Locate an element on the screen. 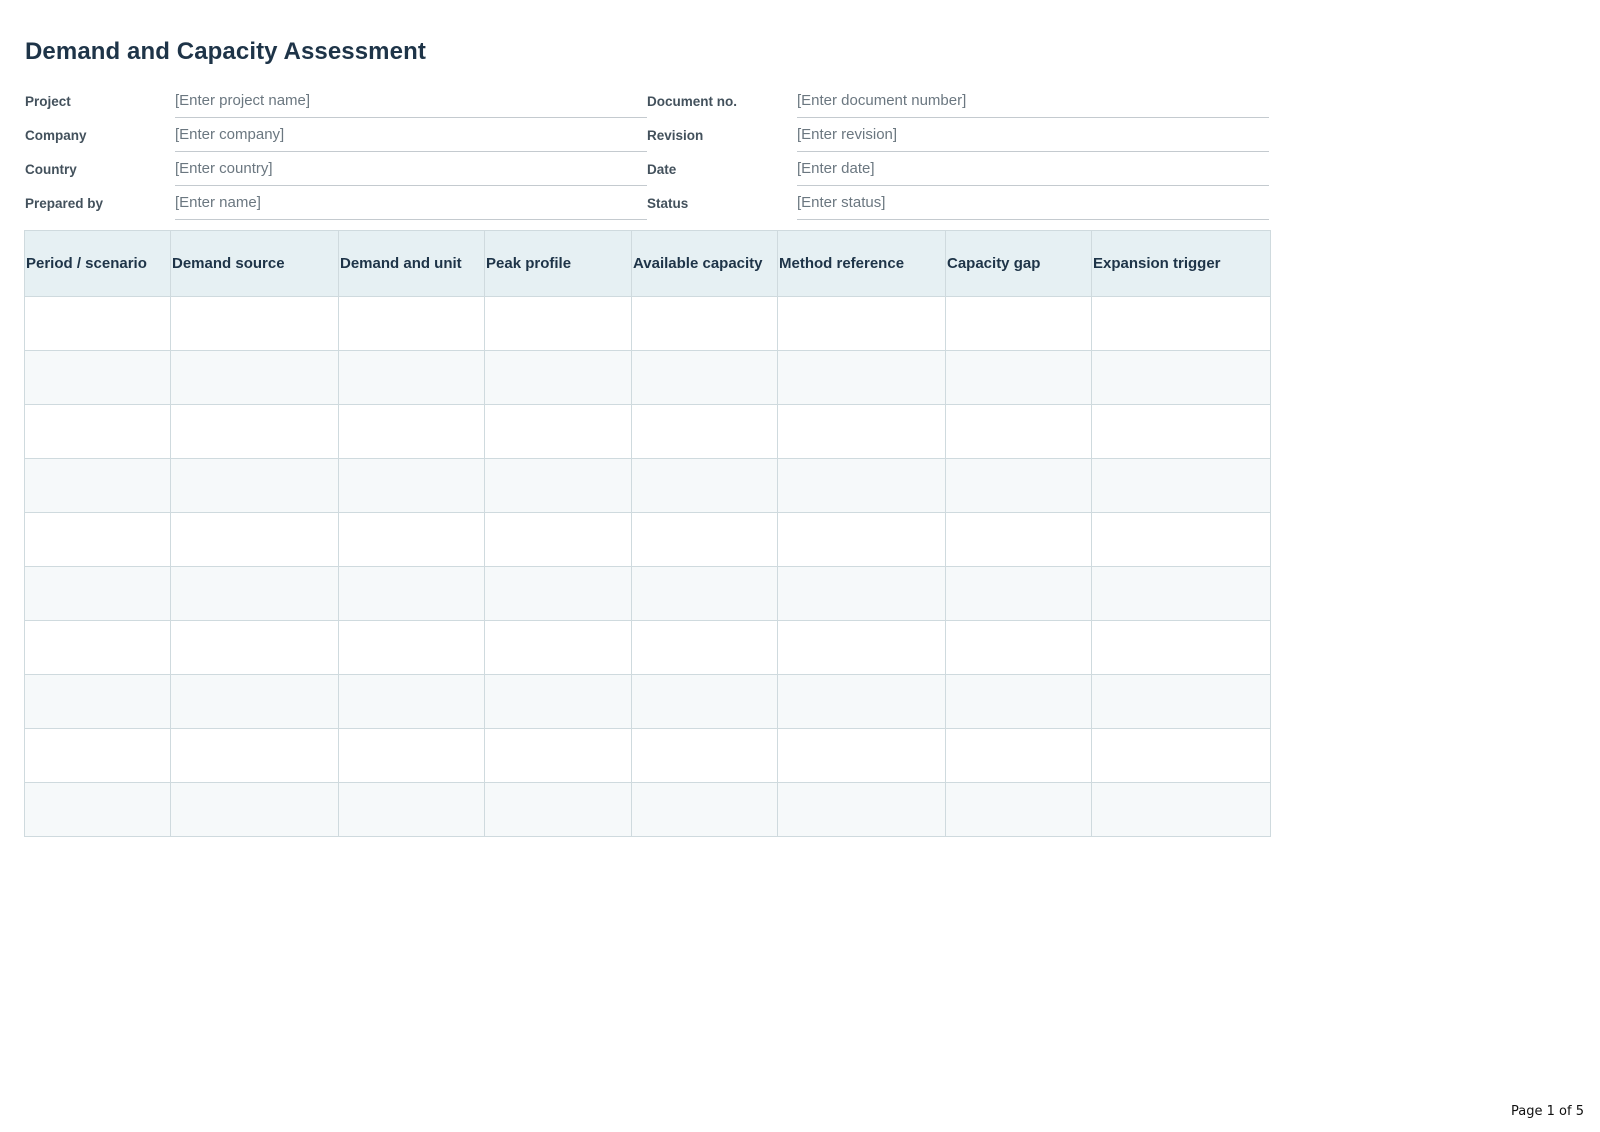 The image size is (1600, 1132). status-label: Status is located at coordinates (668, 203).